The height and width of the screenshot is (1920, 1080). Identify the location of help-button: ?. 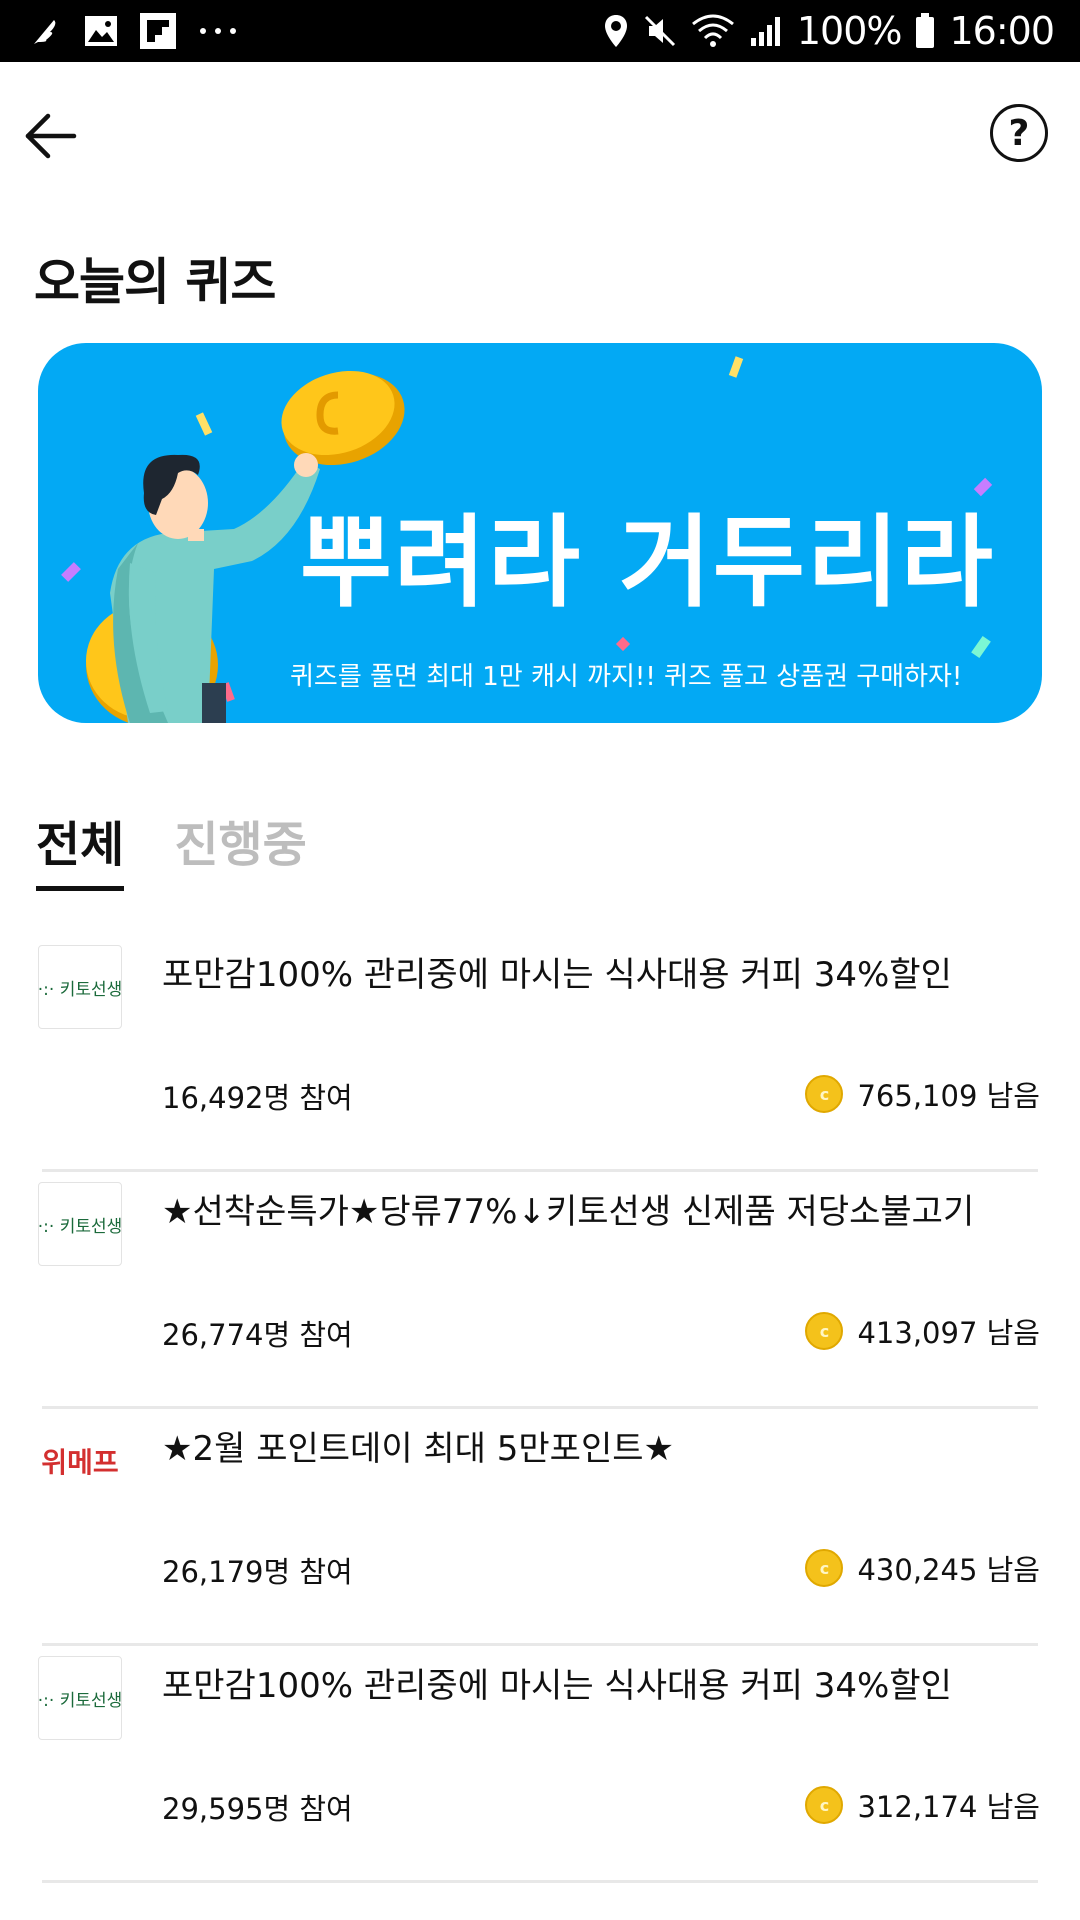
(1019, 133).